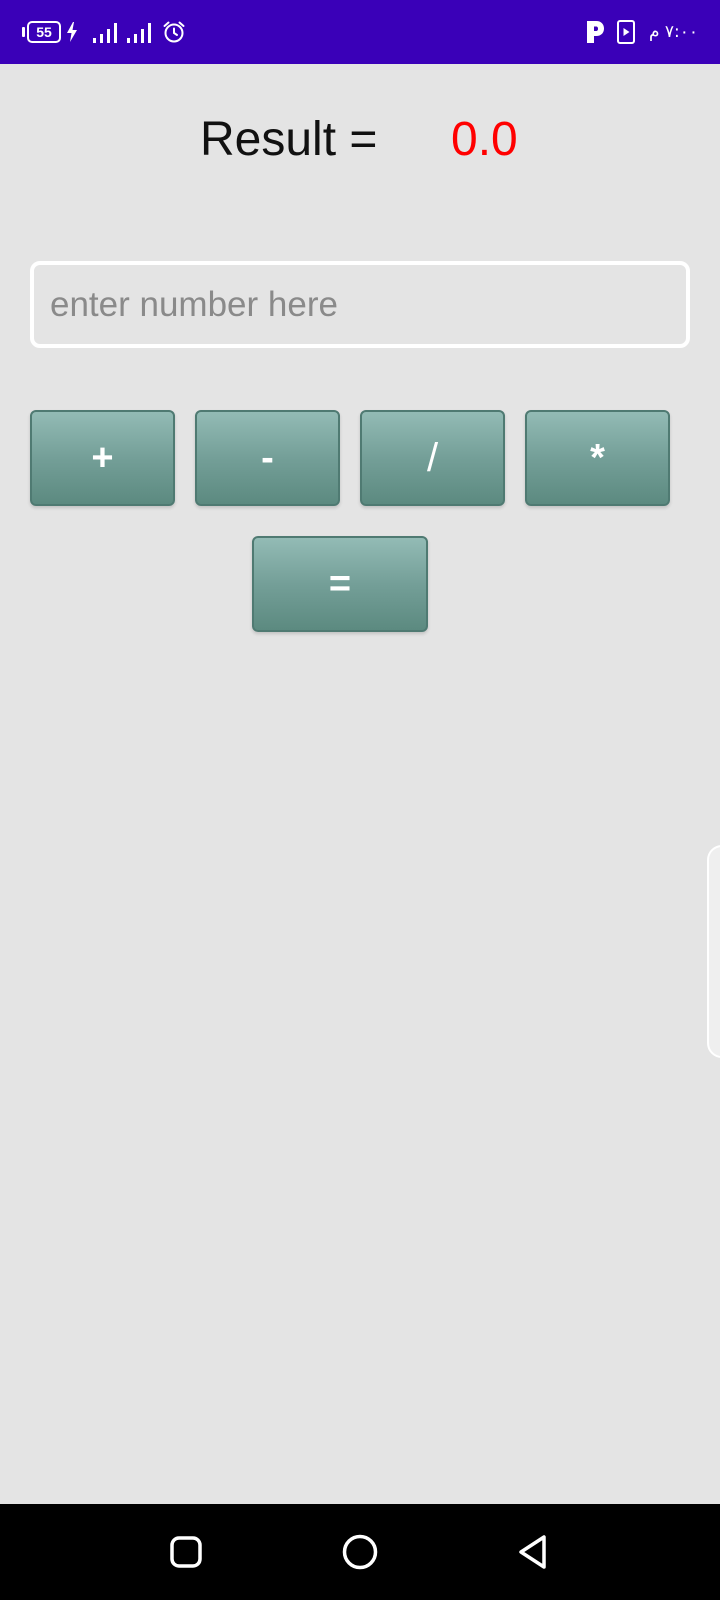 Image resolution: width=720 pixels, height=1600 pixels. I want to click on alarm-icon, so click(174, 32).